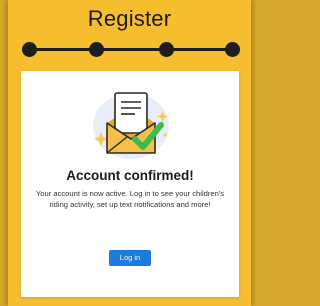  I want to click on login-button: Log in, so click(130, 258).